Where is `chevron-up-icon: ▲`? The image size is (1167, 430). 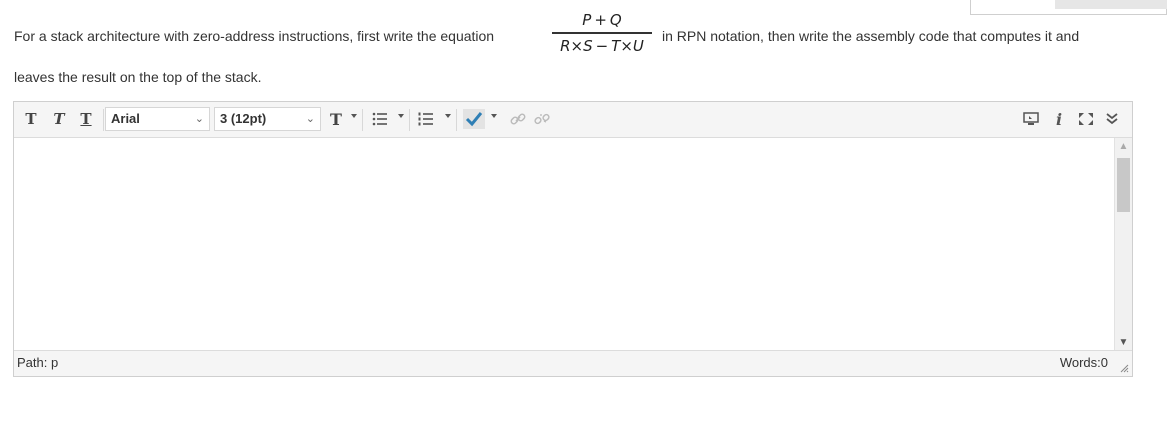 chevron-up-icon: ▲ is located at coordinates (1123, 146).